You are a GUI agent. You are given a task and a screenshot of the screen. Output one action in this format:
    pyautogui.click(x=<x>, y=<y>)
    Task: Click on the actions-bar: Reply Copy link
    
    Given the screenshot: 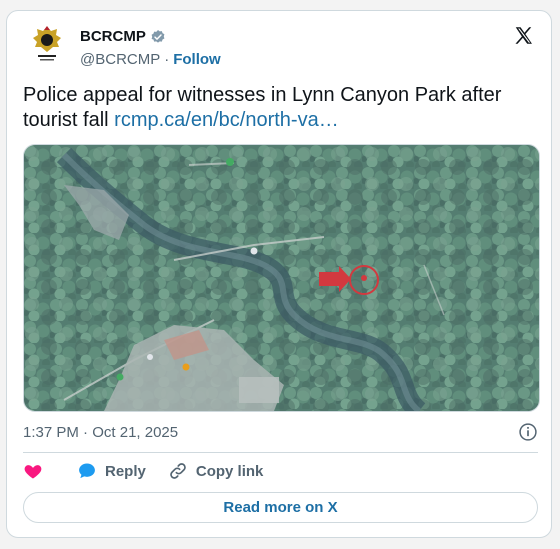 What is the action you would take?
    pyautogui.click(x=143, y=471)
    